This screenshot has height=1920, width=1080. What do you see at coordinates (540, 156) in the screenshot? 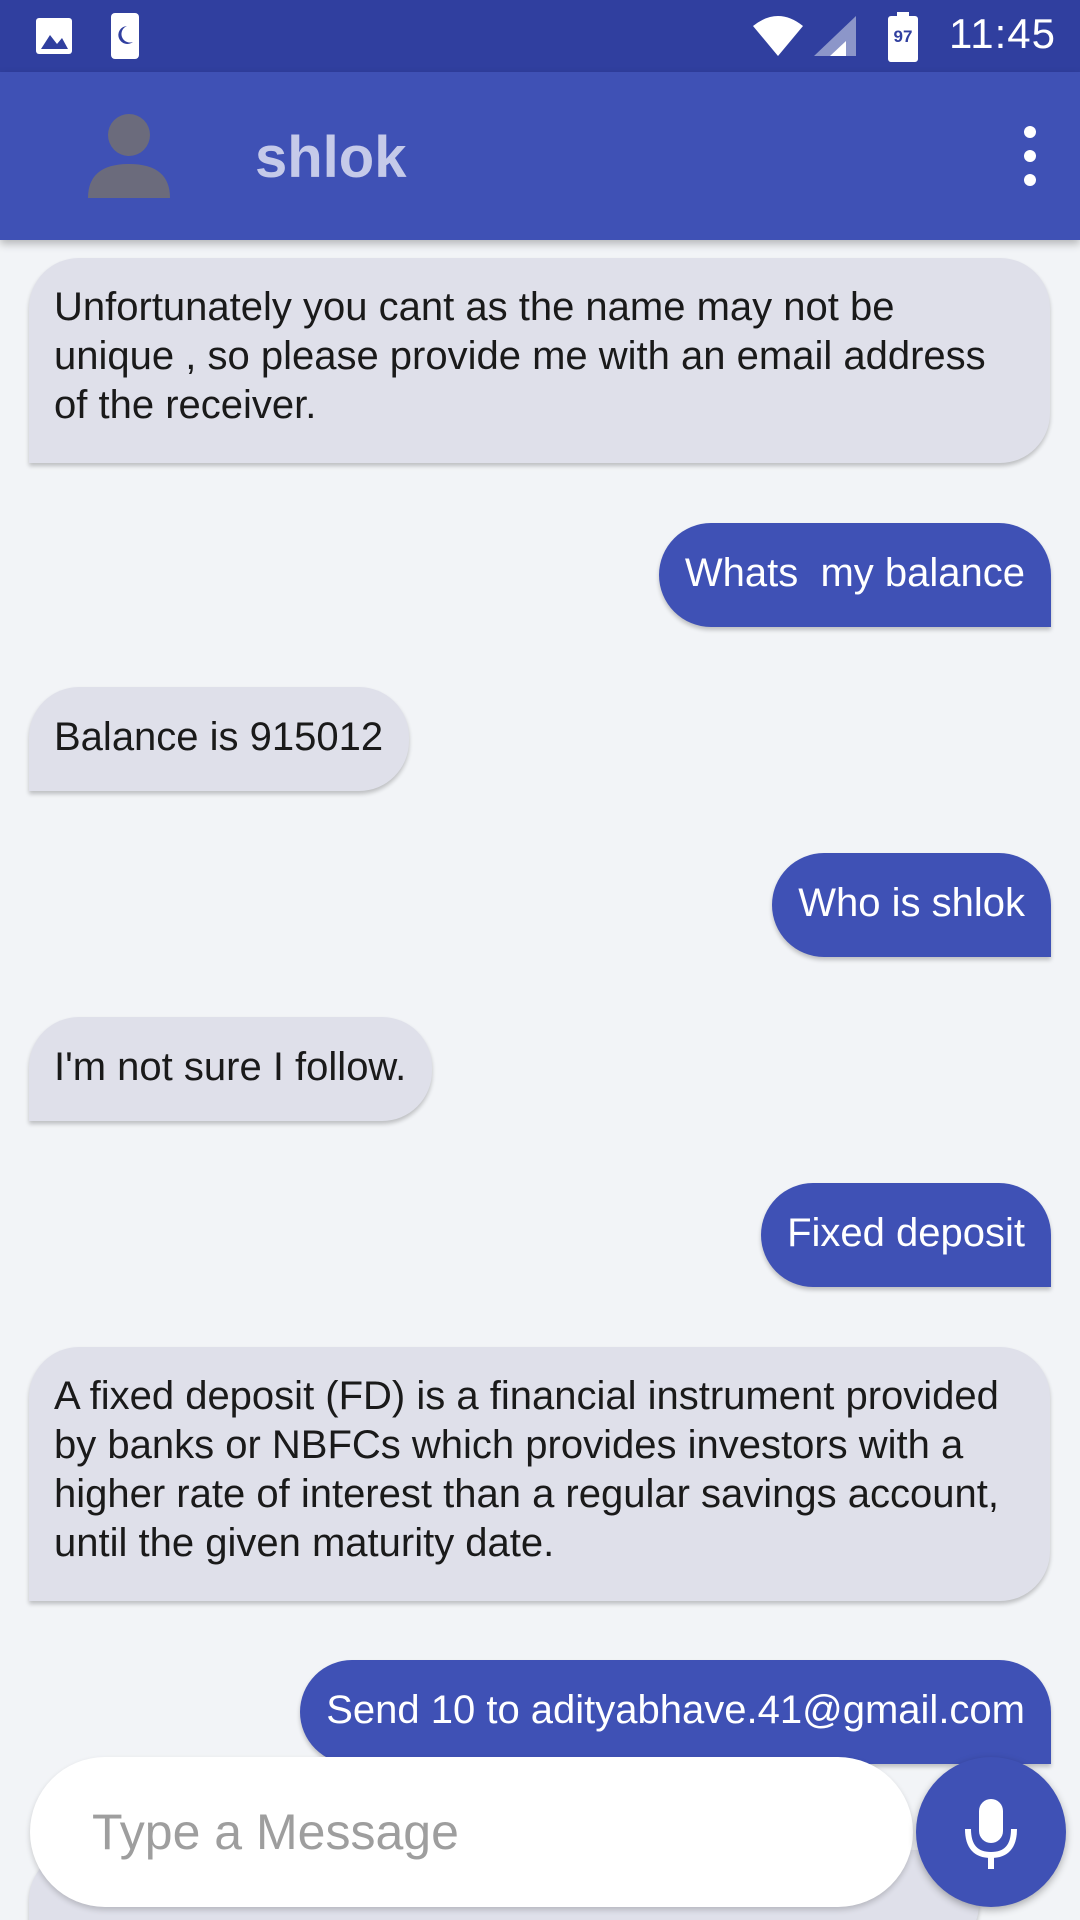
I see `app-bar: shlok` at bounding box center [540, 156].